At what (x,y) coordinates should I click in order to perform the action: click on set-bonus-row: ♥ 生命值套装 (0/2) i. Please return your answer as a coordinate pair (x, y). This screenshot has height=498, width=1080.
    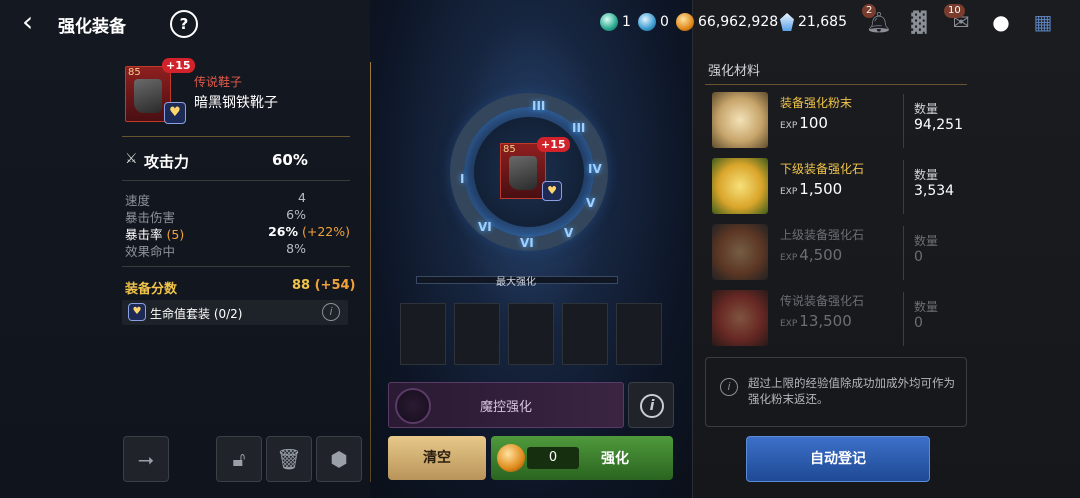
    Looking at the image, I should click on (235, 312).